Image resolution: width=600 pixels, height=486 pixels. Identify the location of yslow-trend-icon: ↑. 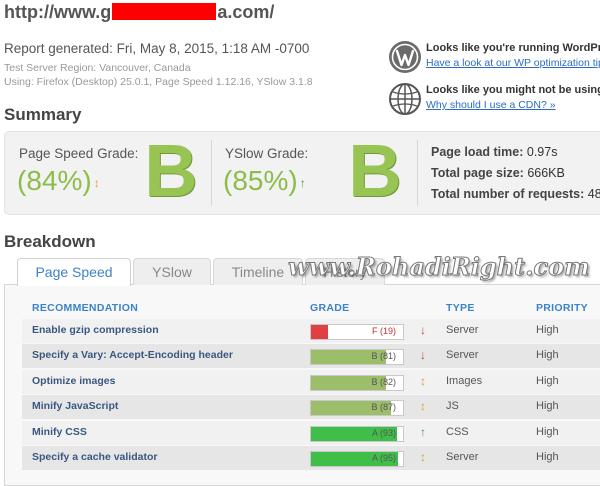
(302, 183).